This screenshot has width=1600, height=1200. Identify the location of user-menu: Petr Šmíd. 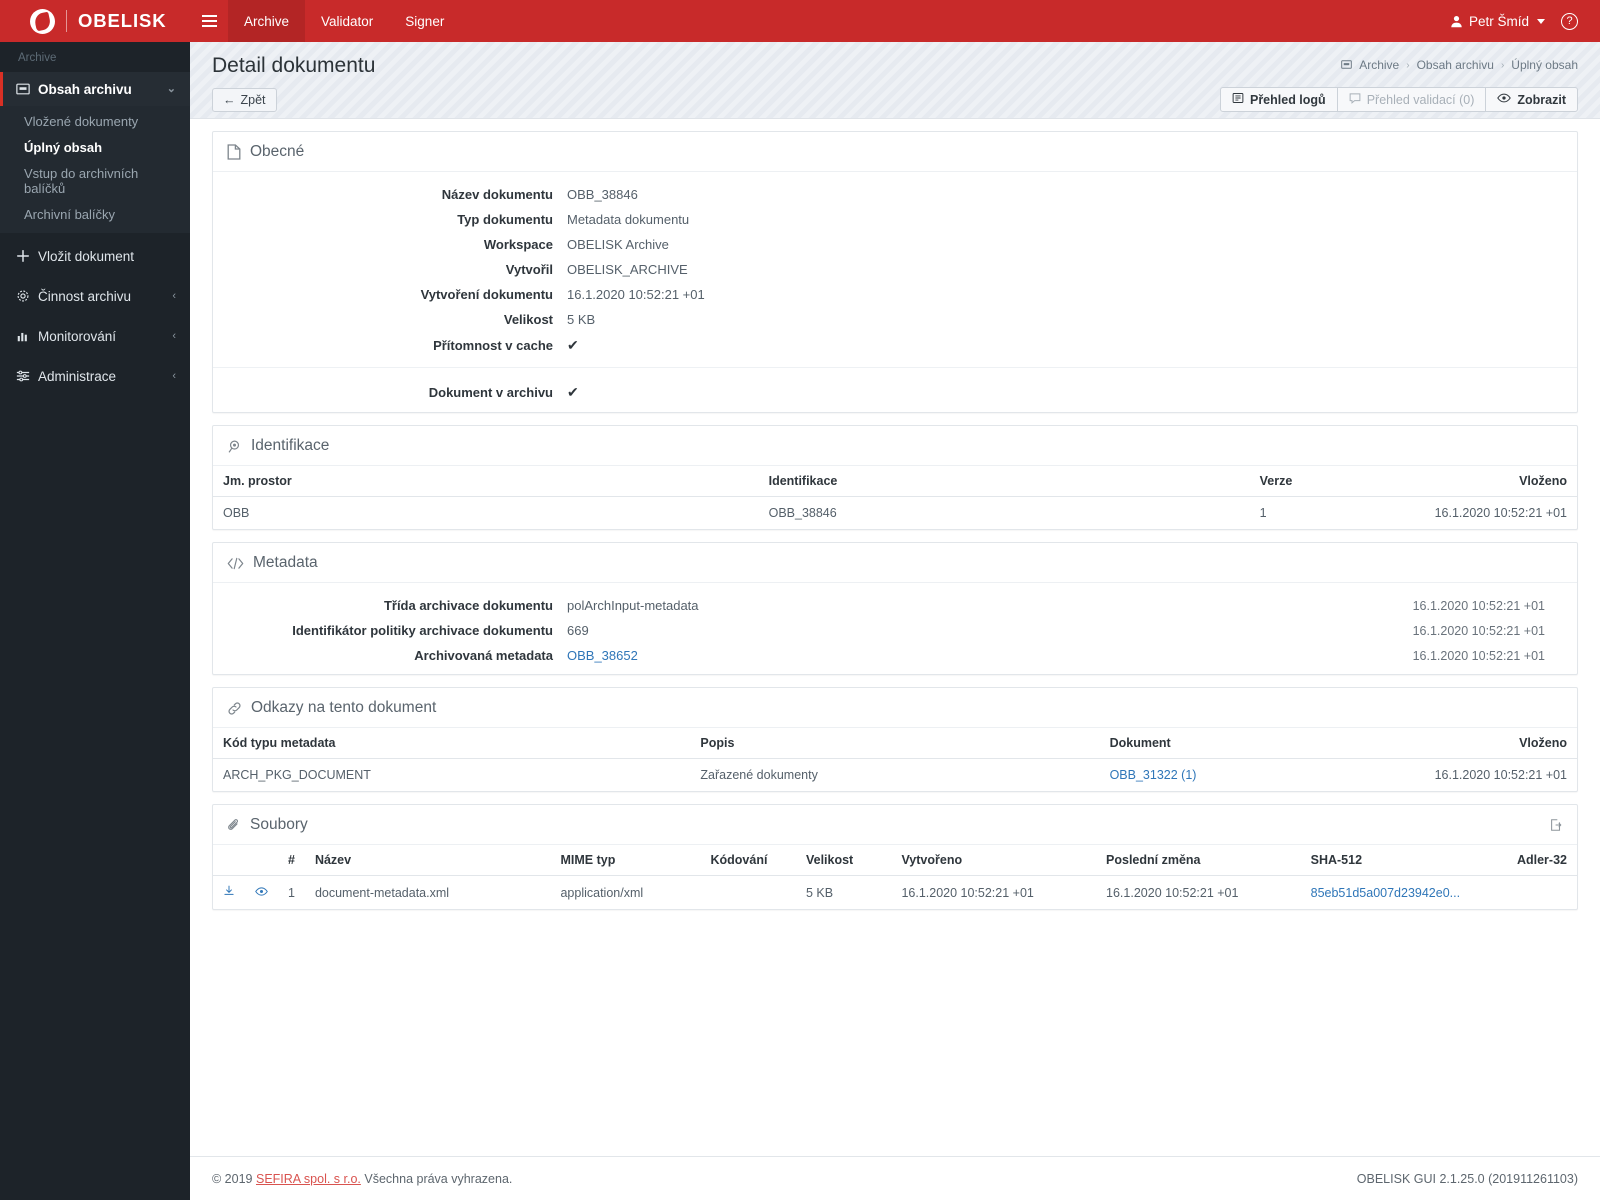
(1497, 21).